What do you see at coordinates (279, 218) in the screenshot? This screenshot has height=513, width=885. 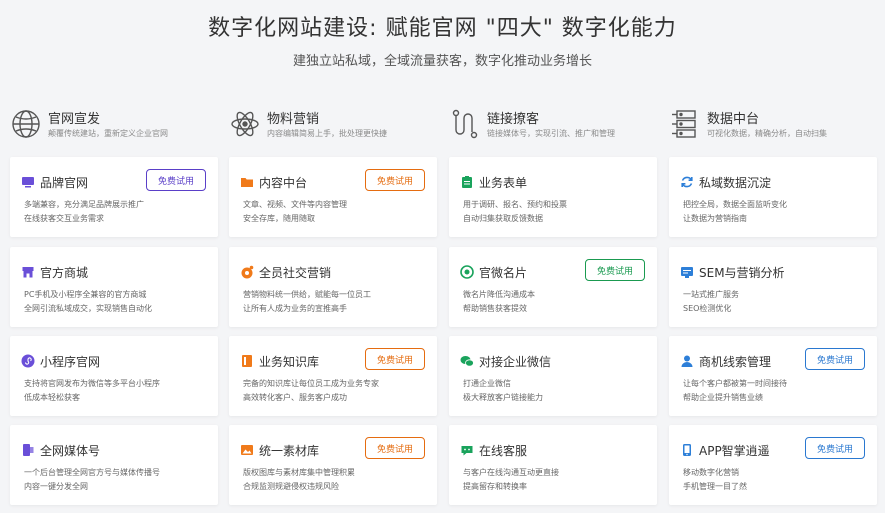 I see `feature-desc-line2: 安全存库，随用随取` at bounding box center [279, 218].